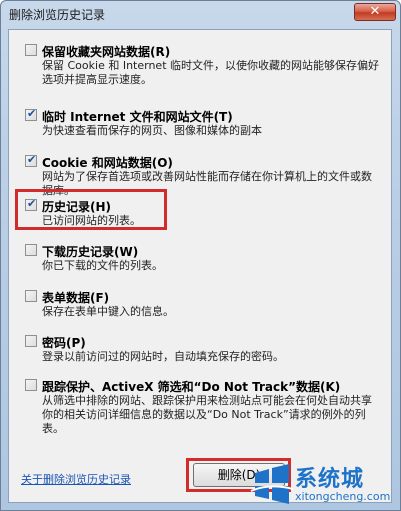  Describe the element at coordinates (163, 356) in the screenshot. I see `option-description: 登录以前访问过的网站时，自动填充保存的密码。` at that location.